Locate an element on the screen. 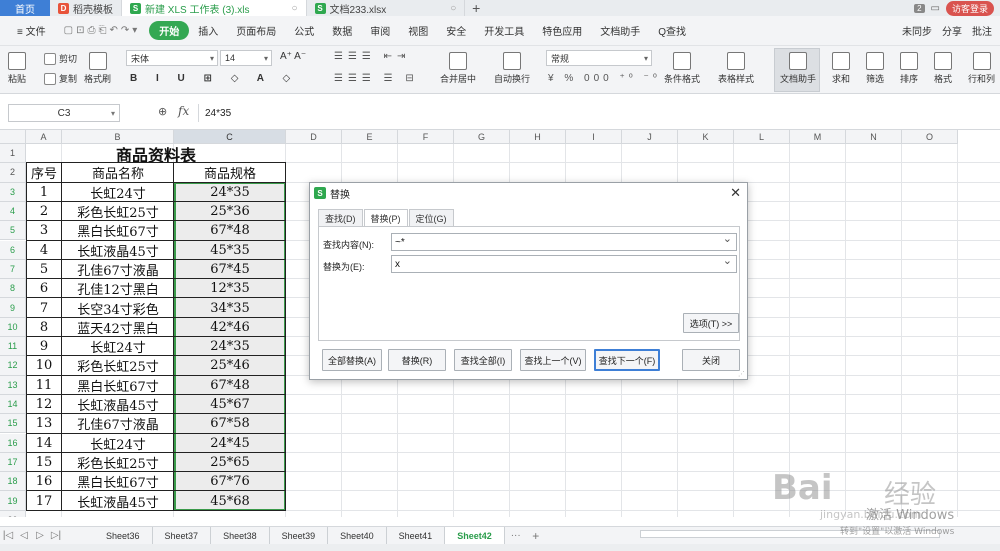  column-header: D is located at coordinates (314, 137).